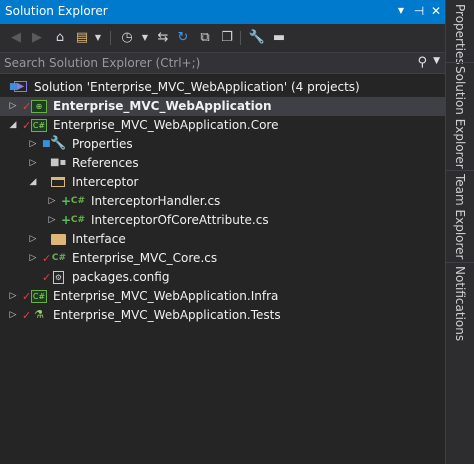 Image resolution: width=474 pixels, height=464 pixels. Describe the element at coordinates (121, 277) in the screenshot. I see `tree-item-label: packages.config` at that location.